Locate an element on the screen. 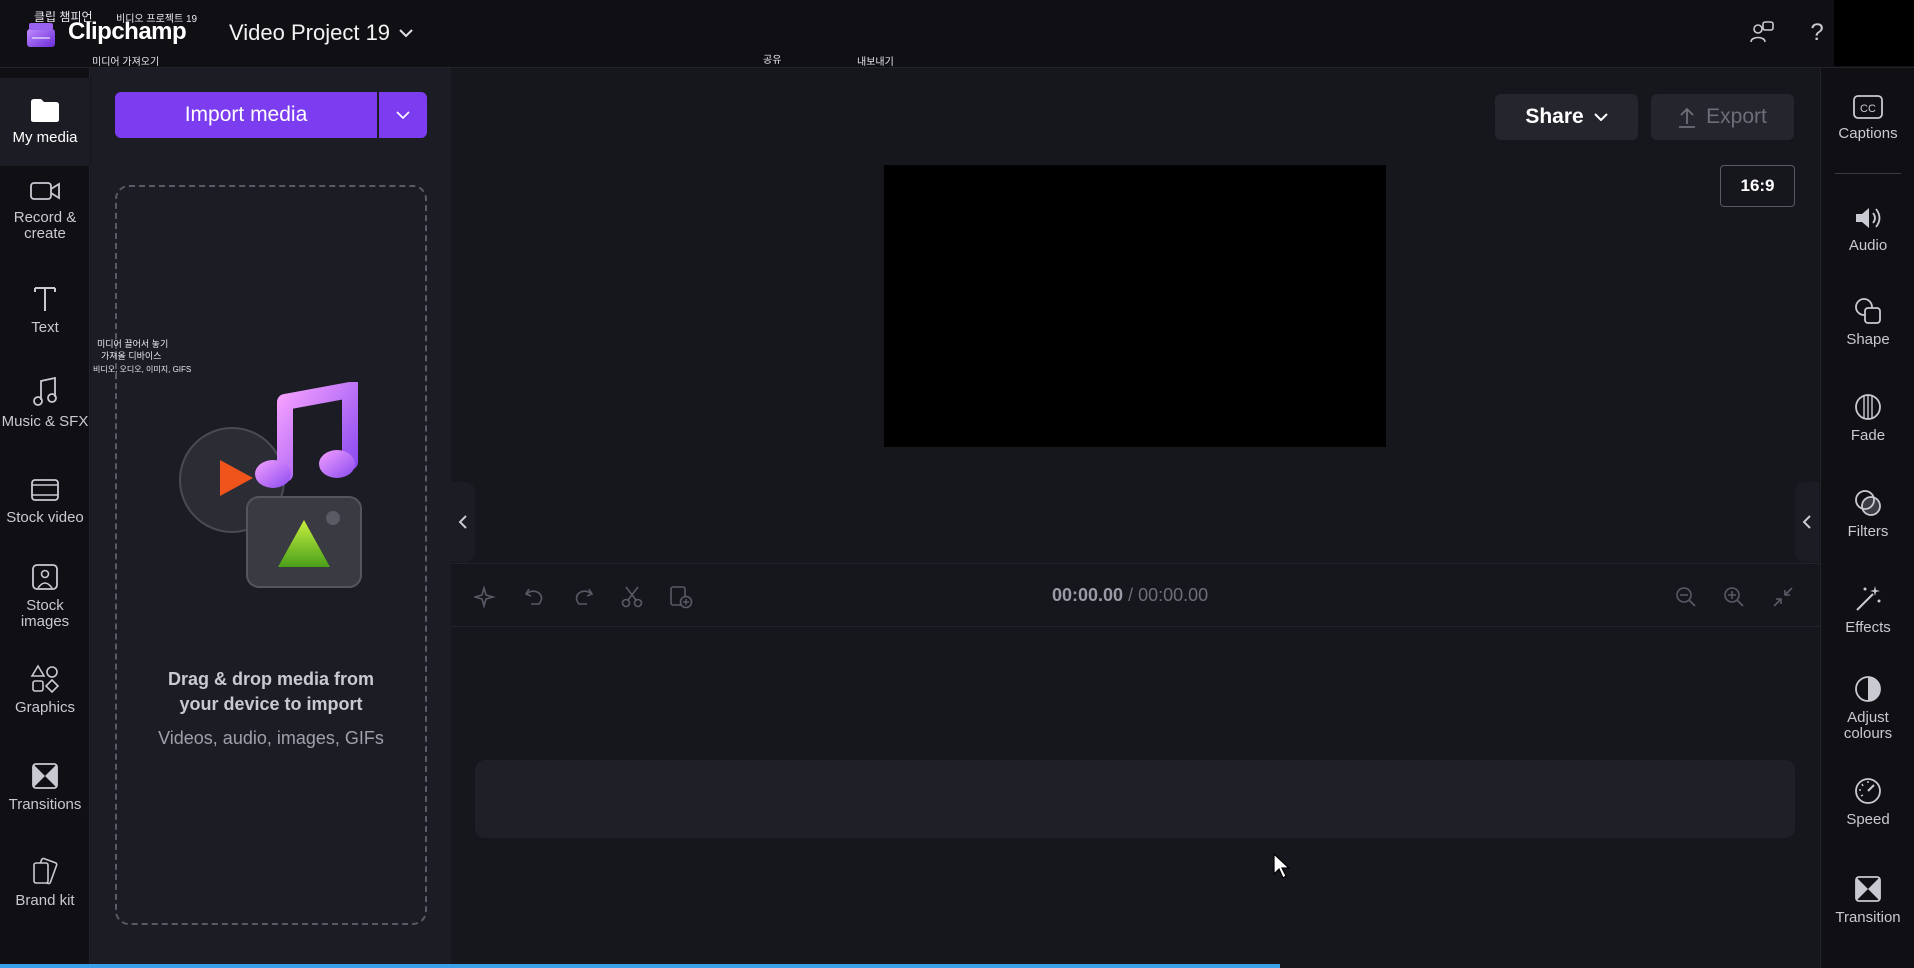  folder-icon is located at coordinates (45, 110).